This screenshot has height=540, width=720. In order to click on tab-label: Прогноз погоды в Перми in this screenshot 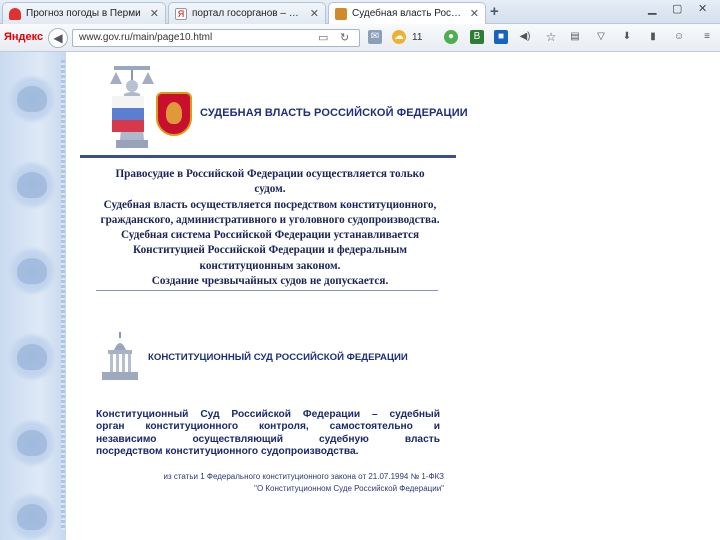, I will do `click(83, 13)`.